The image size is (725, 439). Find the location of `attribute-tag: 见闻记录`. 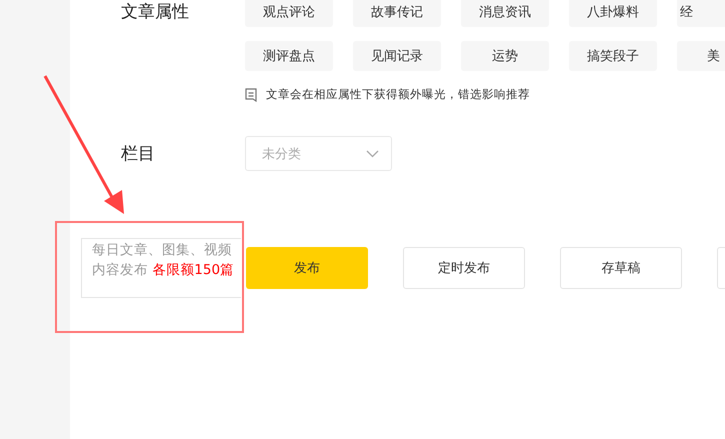

attribute-tag: 见闻记录 is located at coordinates (397, 56).